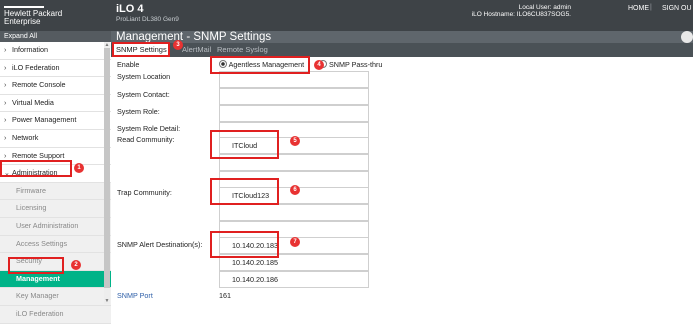  I want to click on sidebar-item-label: Virtual Media, so click(33, 102).